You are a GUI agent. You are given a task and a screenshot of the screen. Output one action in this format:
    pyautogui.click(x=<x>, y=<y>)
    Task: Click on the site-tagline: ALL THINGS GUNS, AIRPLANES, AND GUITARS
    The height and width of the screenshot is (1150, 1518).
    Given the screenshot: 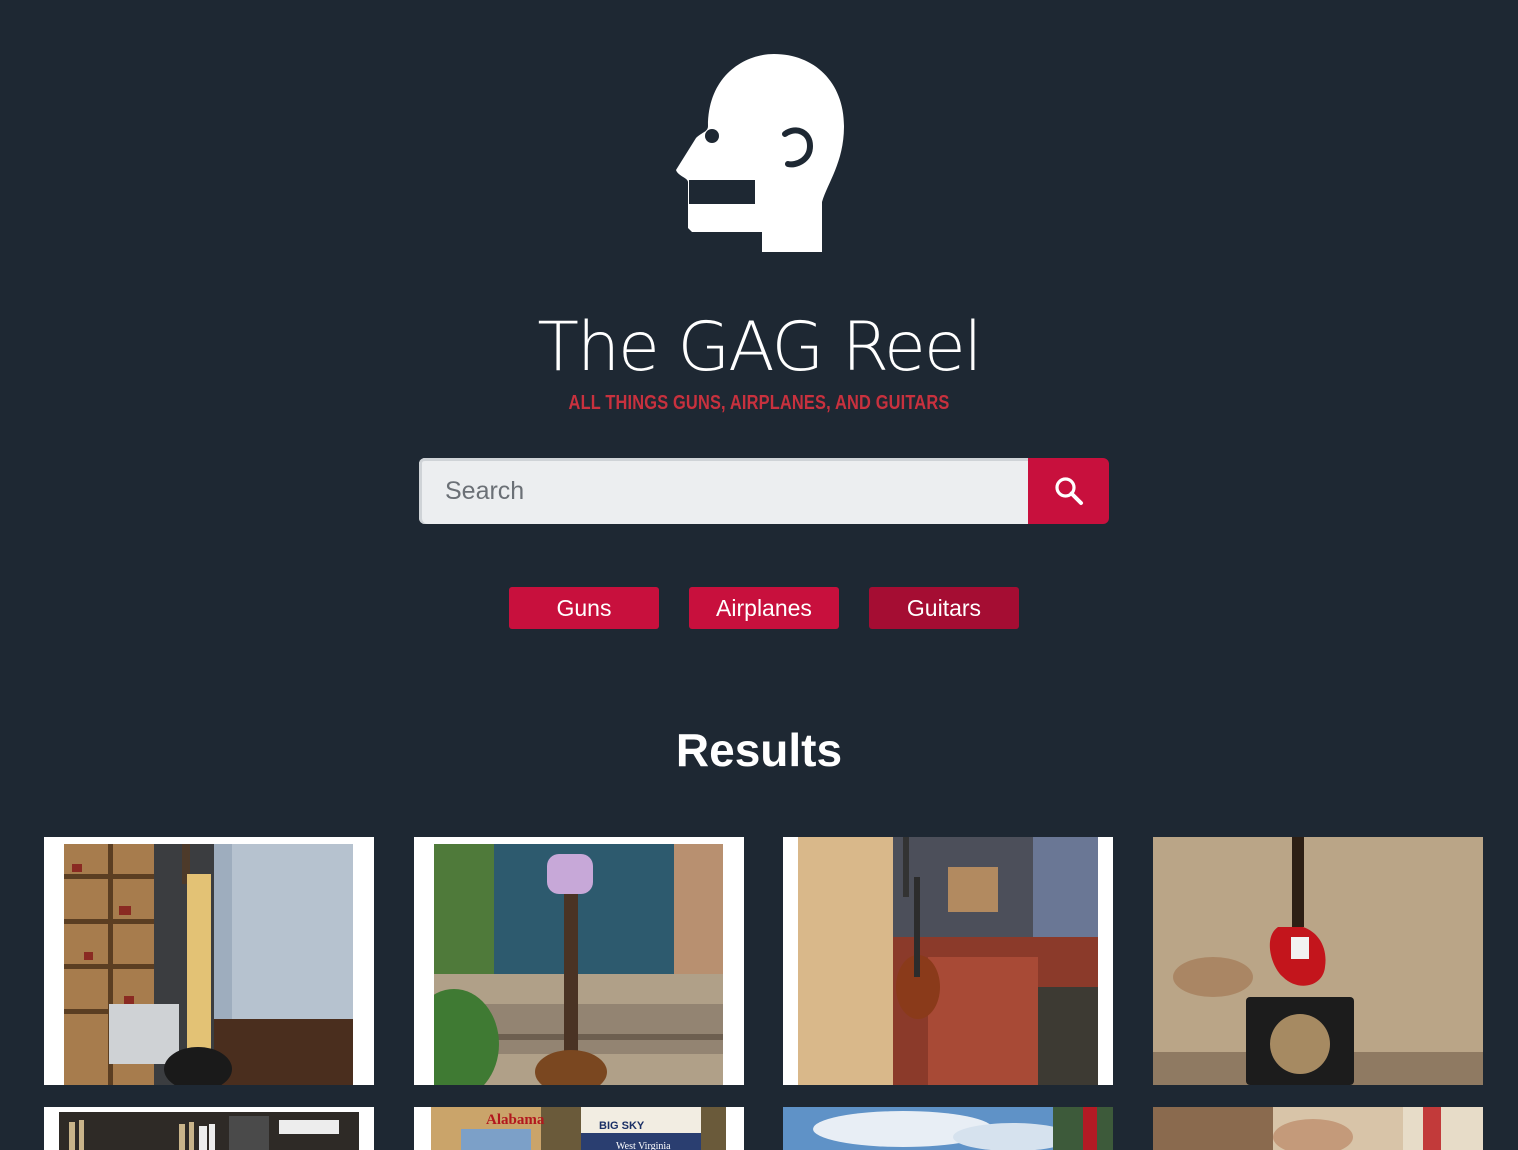 What is the action you would take?
    pyautogui.click(x=759, y=403)
    